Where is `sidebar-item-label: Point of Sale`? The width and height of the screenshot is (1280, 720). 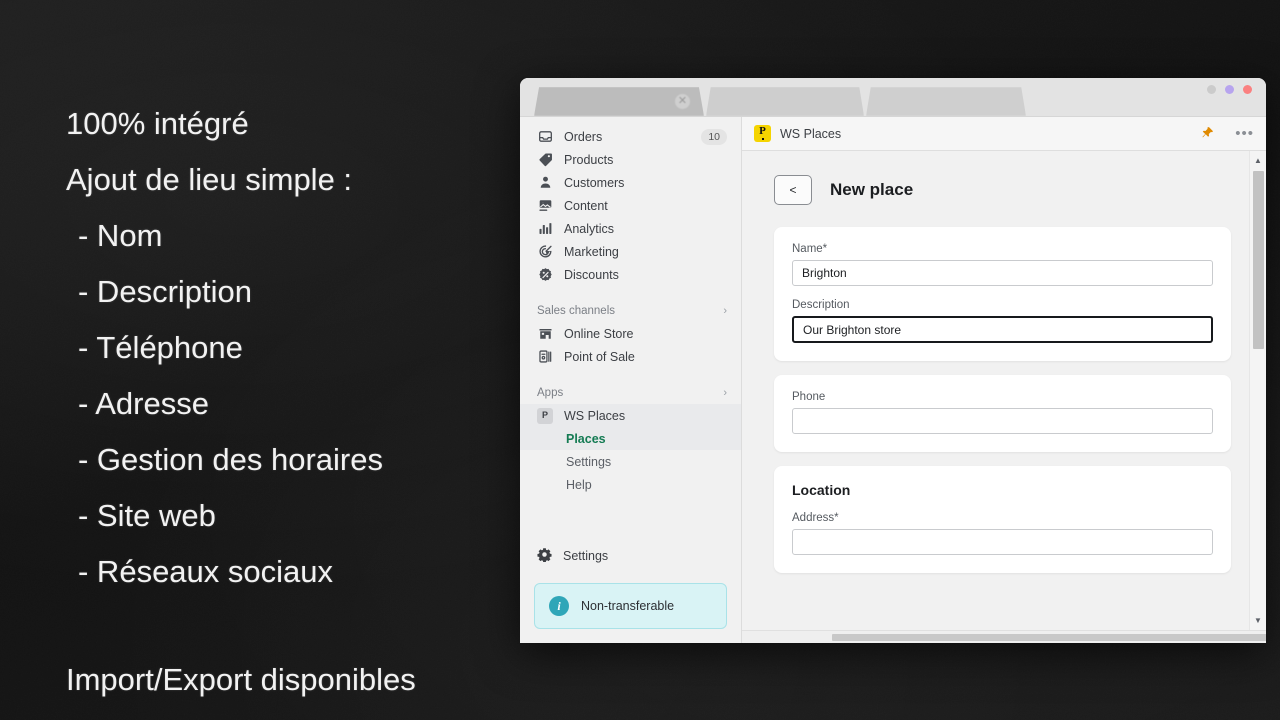
sidebar-item-label: Point of Sale is located at coordinates (599, 356).